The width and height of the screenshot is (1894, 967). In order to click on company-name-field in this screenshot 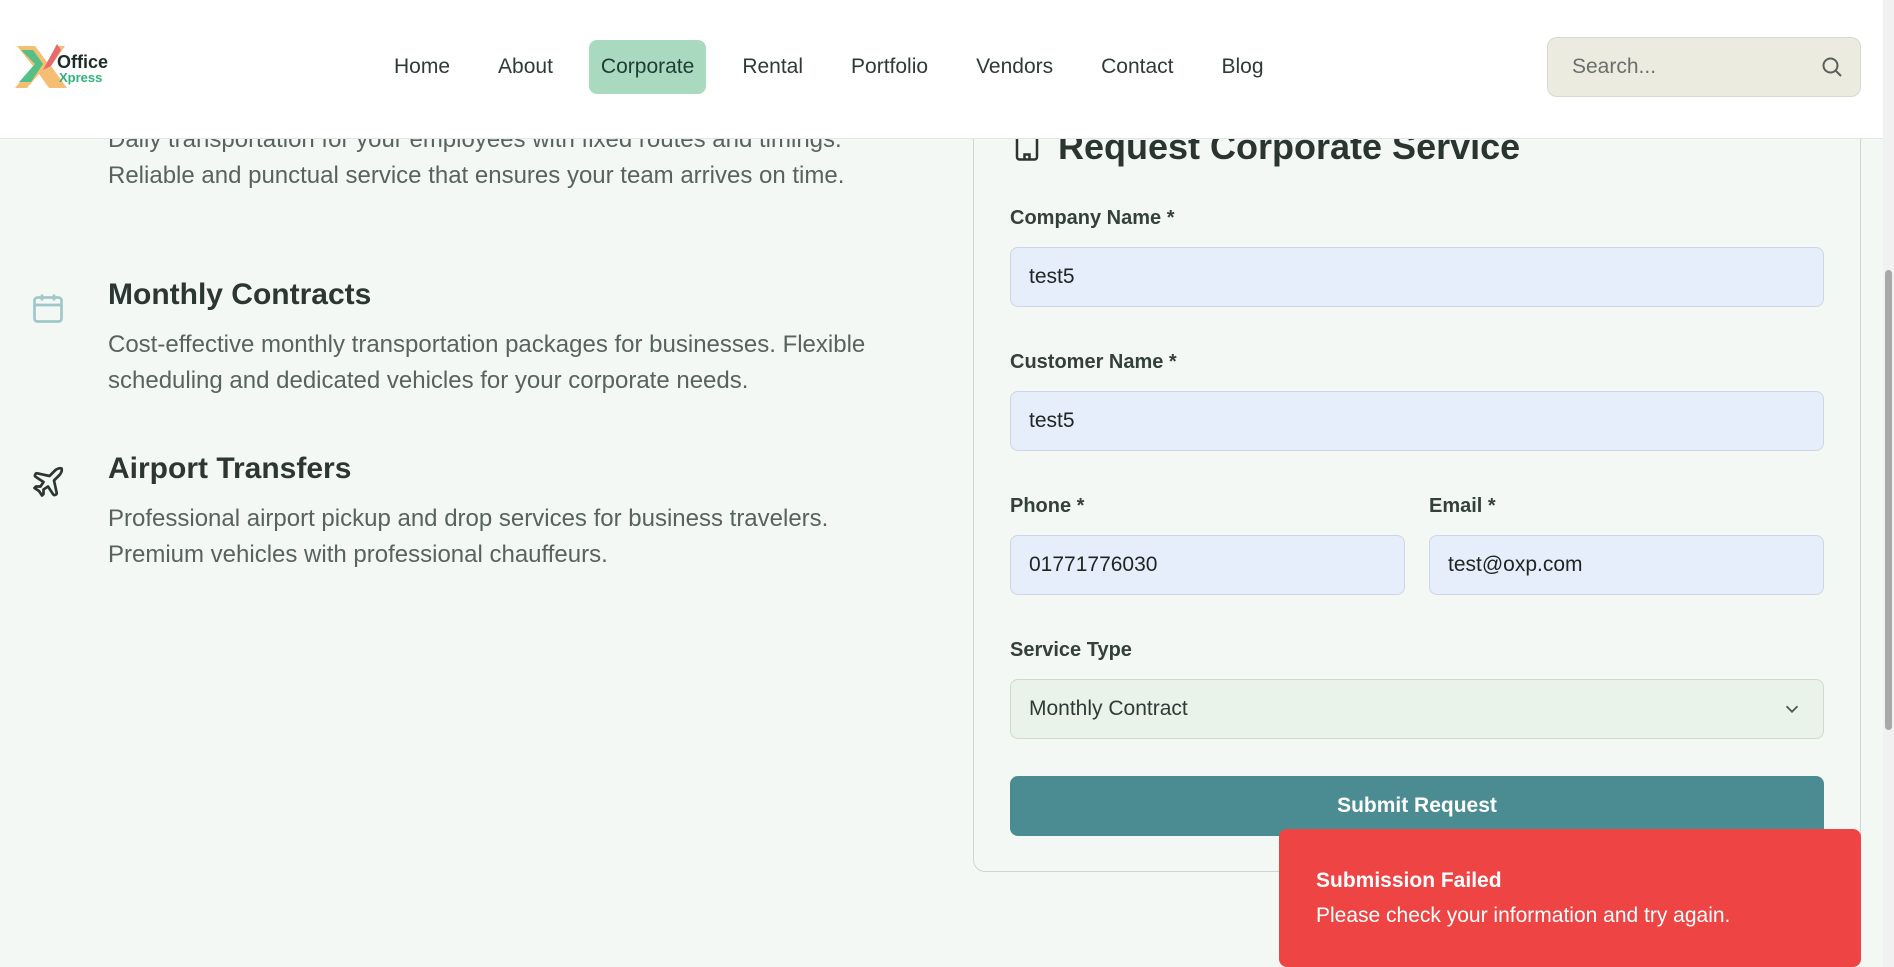, I will do `click(1417, 277)`.